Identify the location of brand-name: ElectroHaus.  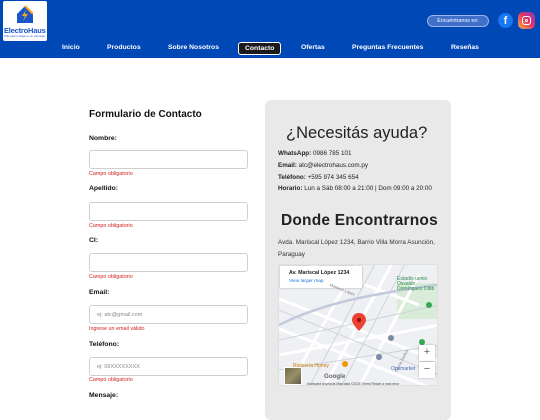
(25, 30).